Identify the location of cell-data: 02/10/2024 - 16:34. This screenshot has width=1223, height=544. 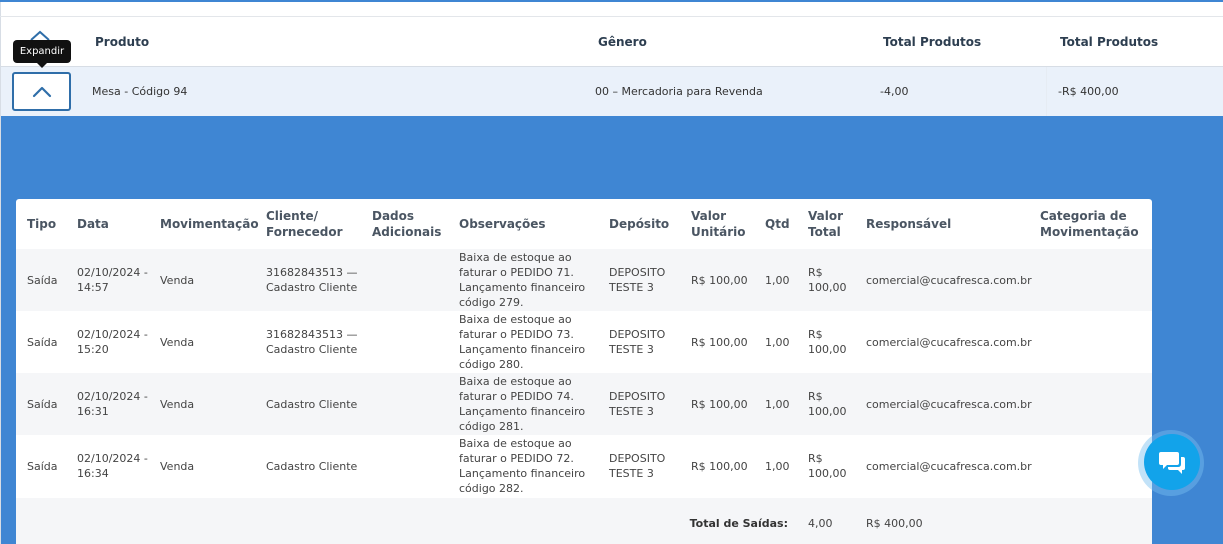
(112, 466).